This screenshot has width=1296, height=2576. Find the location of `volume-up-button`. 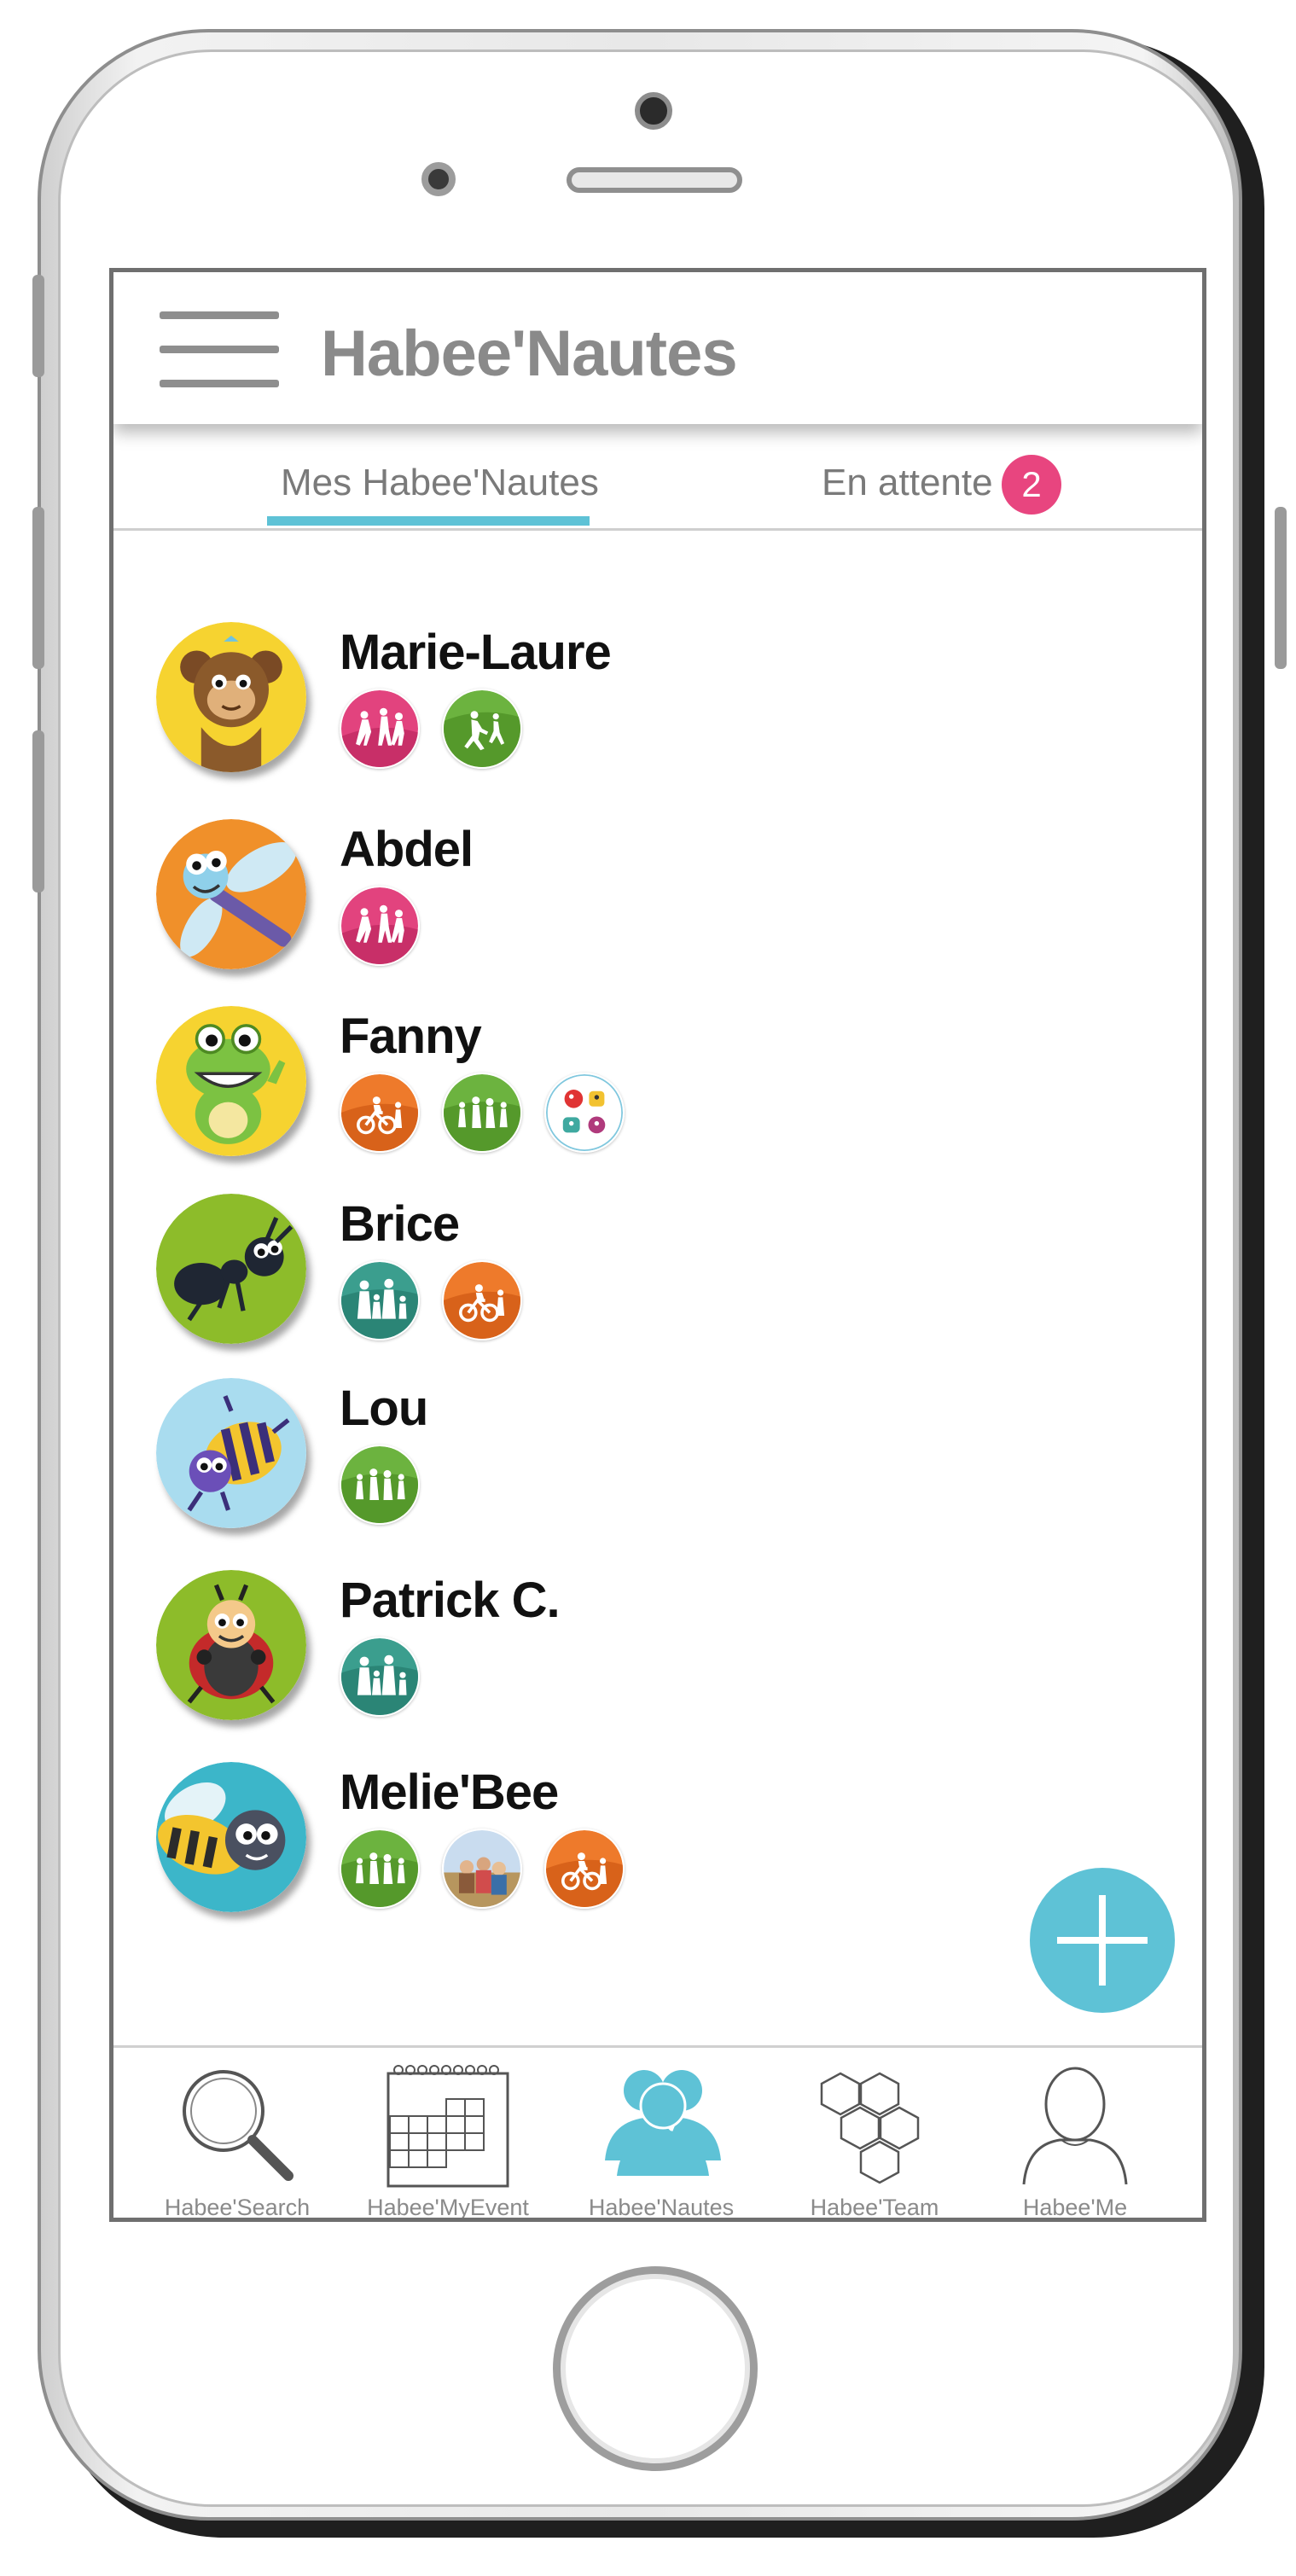

volume-up-button is located at coordinates (38, 588).